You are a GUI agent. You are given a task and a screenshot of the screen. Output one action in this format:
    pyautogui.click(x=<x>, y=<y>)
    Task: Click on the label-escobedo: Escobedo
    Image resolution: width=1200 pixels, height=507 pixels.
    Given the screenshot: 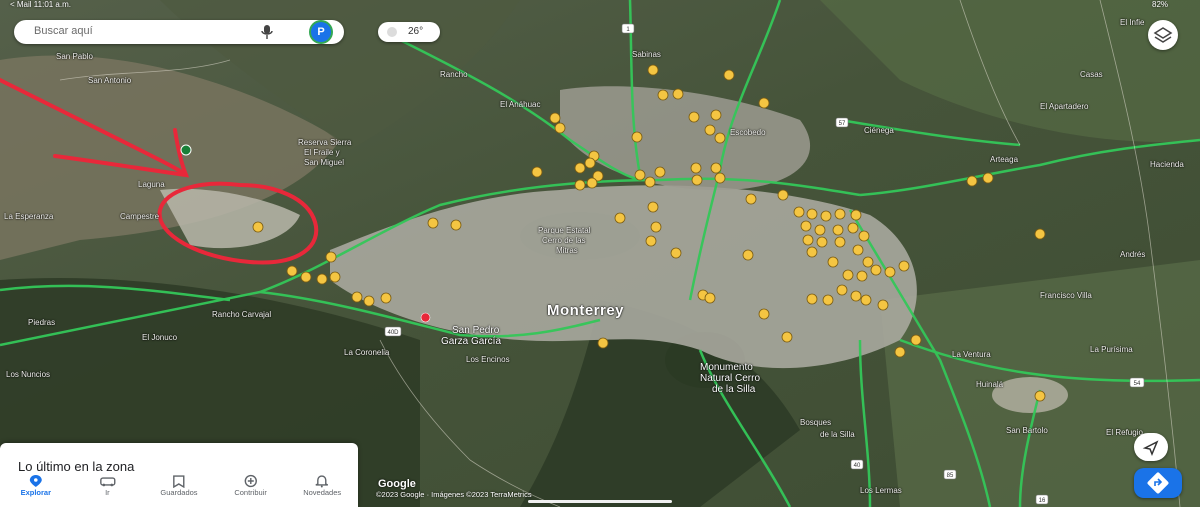 What is the action you would take?
    pyautogui.click(x=748, y=132)
    